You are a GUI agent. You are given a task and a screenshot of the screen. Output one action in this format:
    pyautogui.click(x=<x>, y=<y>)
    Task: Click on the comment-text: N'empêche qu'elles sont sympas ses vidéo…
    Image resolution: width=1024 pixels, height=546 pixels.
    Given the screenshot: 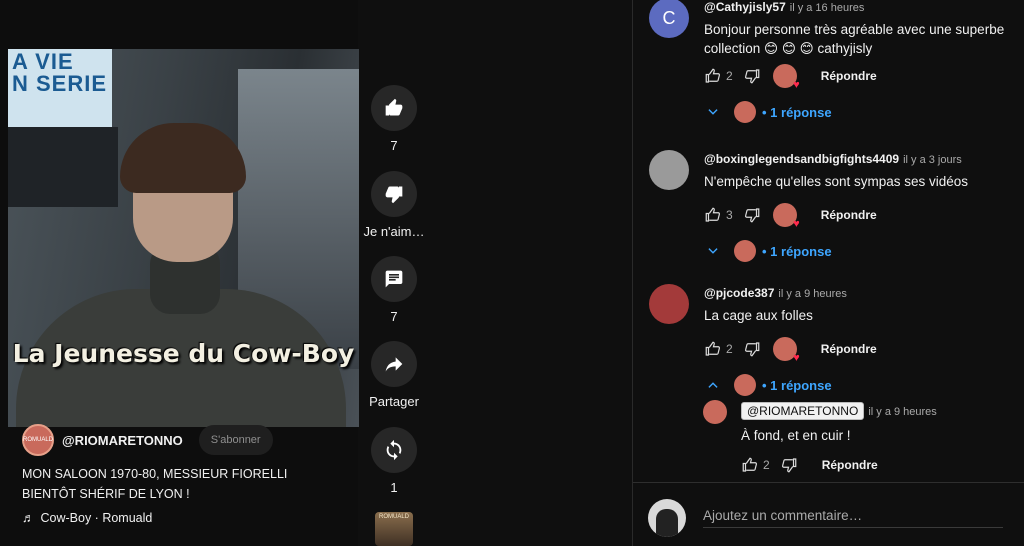 What is the action you would take?
    pyautogui.click(x=836, y=181)
    